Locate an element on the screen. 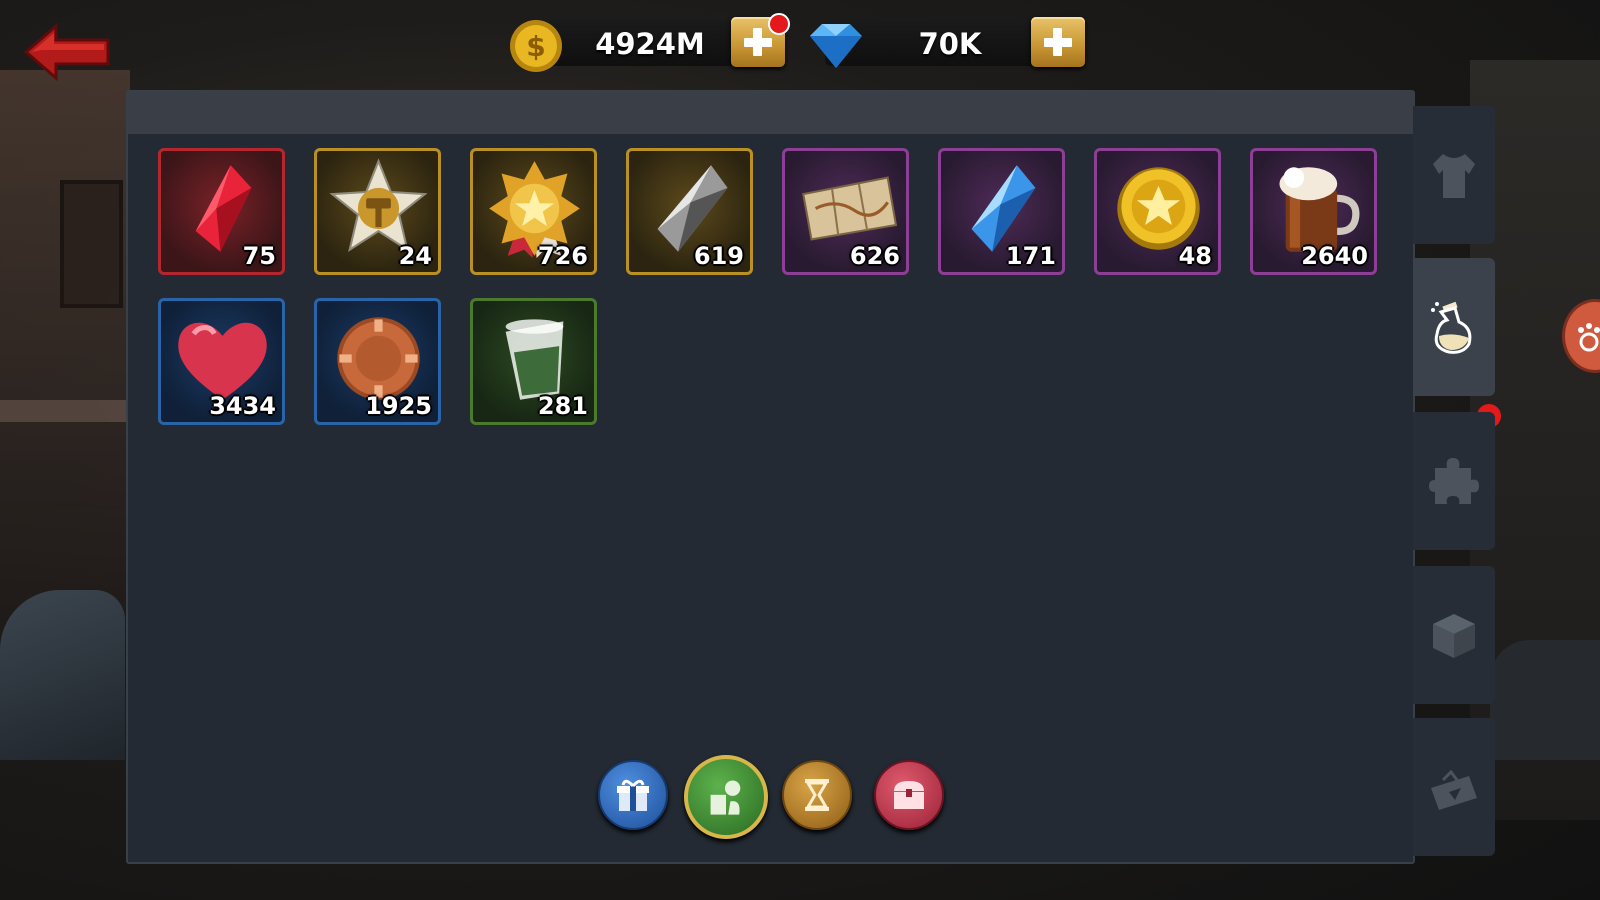  box-icon is located at coordinates (1454, 636).